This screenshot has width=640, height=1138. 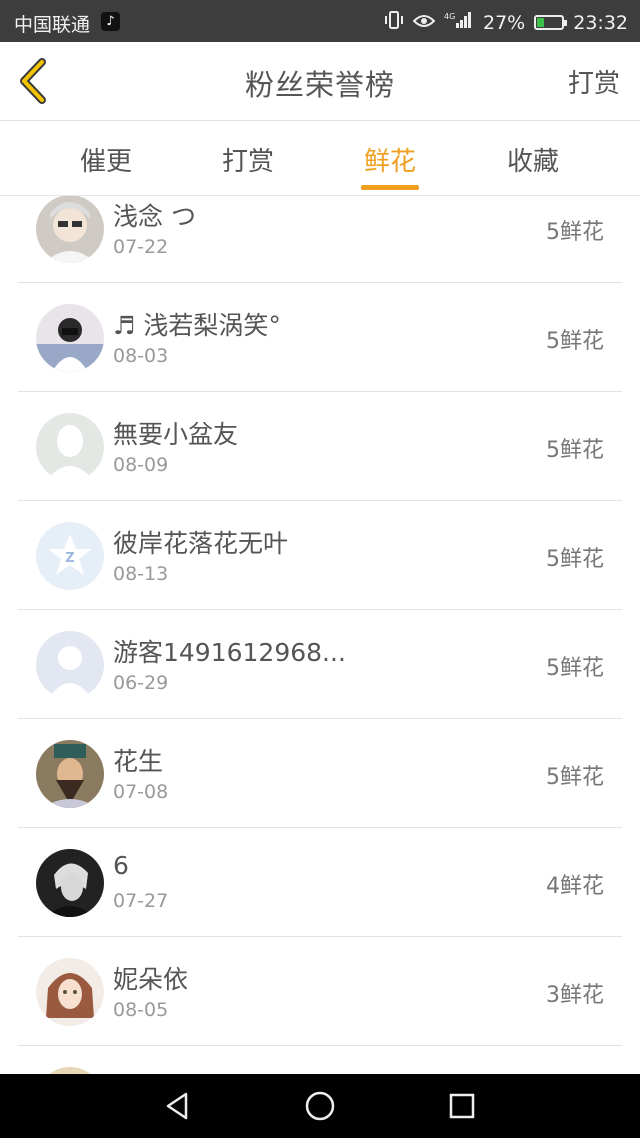 I want to click on user-name: 花生, so click(x=138, y=761).